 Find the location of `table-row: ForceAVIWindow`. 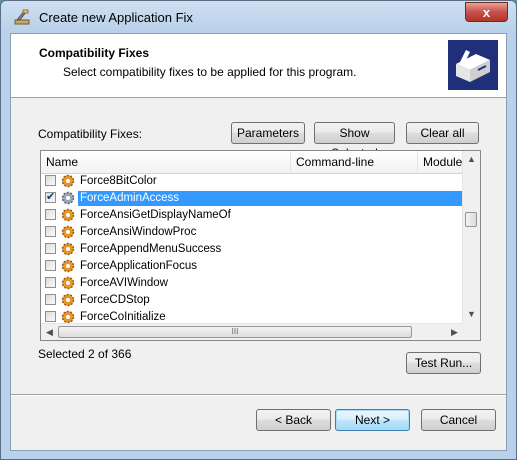

table-row: ForceAVIWindow is located at coordinates (252, 283).